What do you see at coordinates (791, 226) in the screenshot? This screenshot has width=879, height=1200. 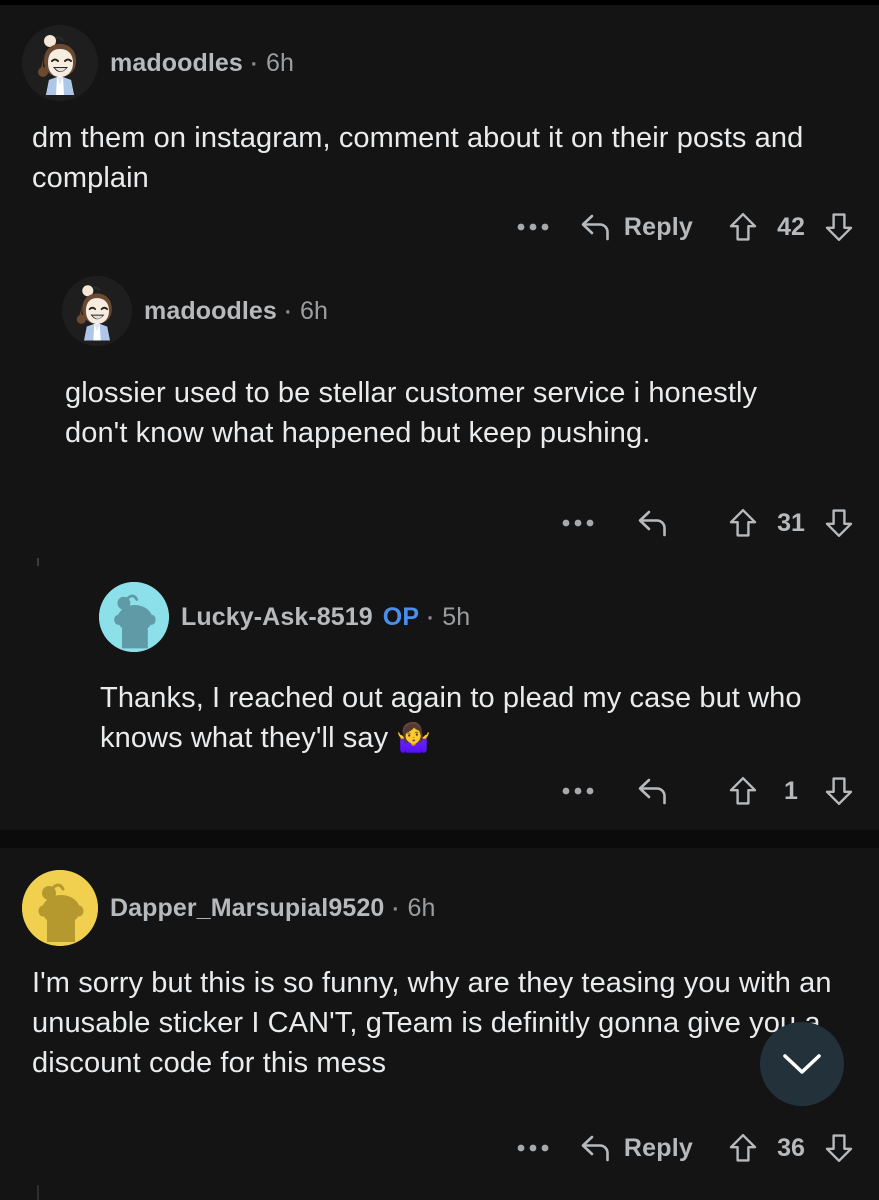 I see `vote-score: 42` at bounding box center [791, 226].